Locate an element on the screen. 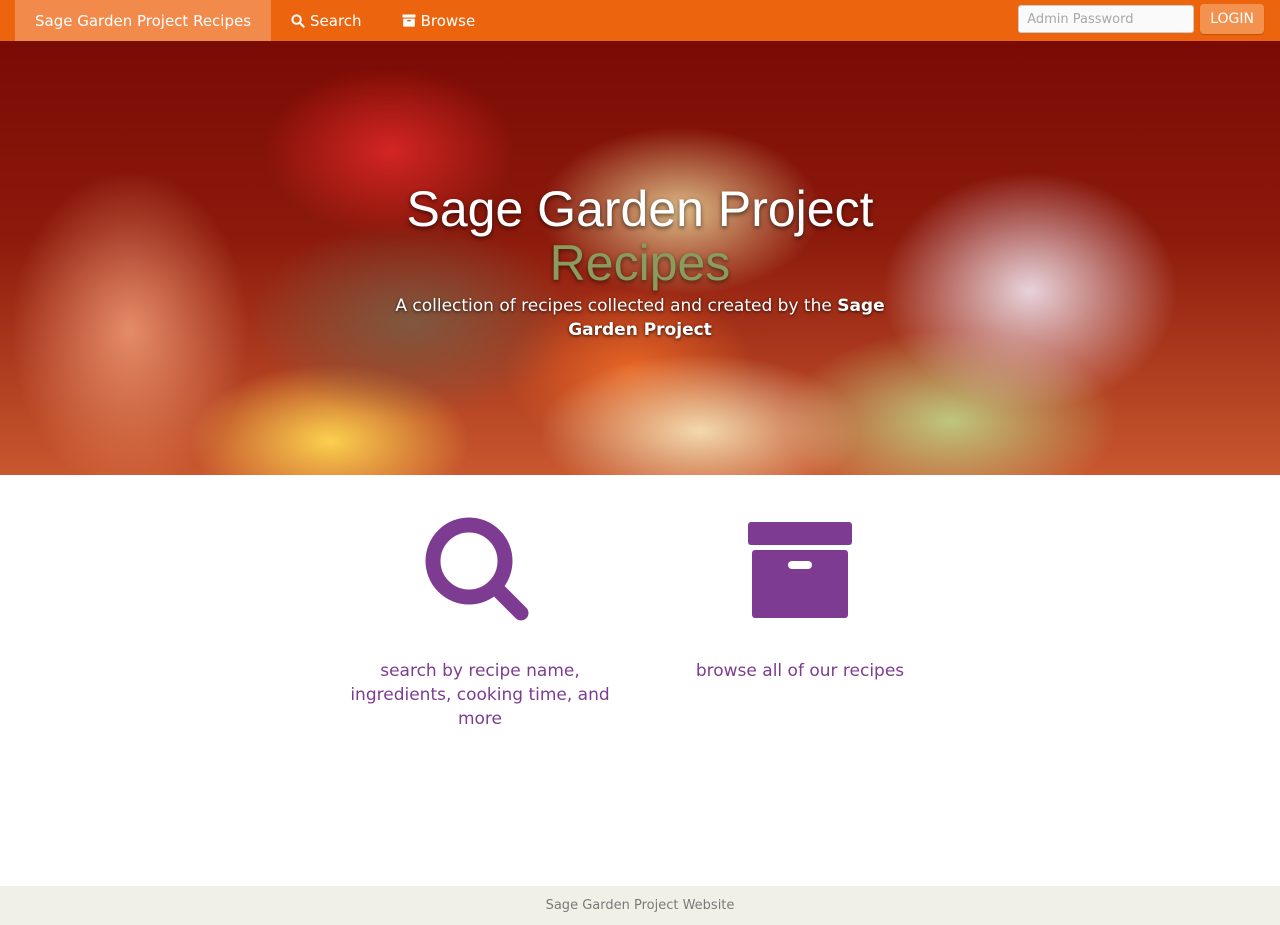  footer: Sage Garden Project Website is located at coordinates (640, 905).